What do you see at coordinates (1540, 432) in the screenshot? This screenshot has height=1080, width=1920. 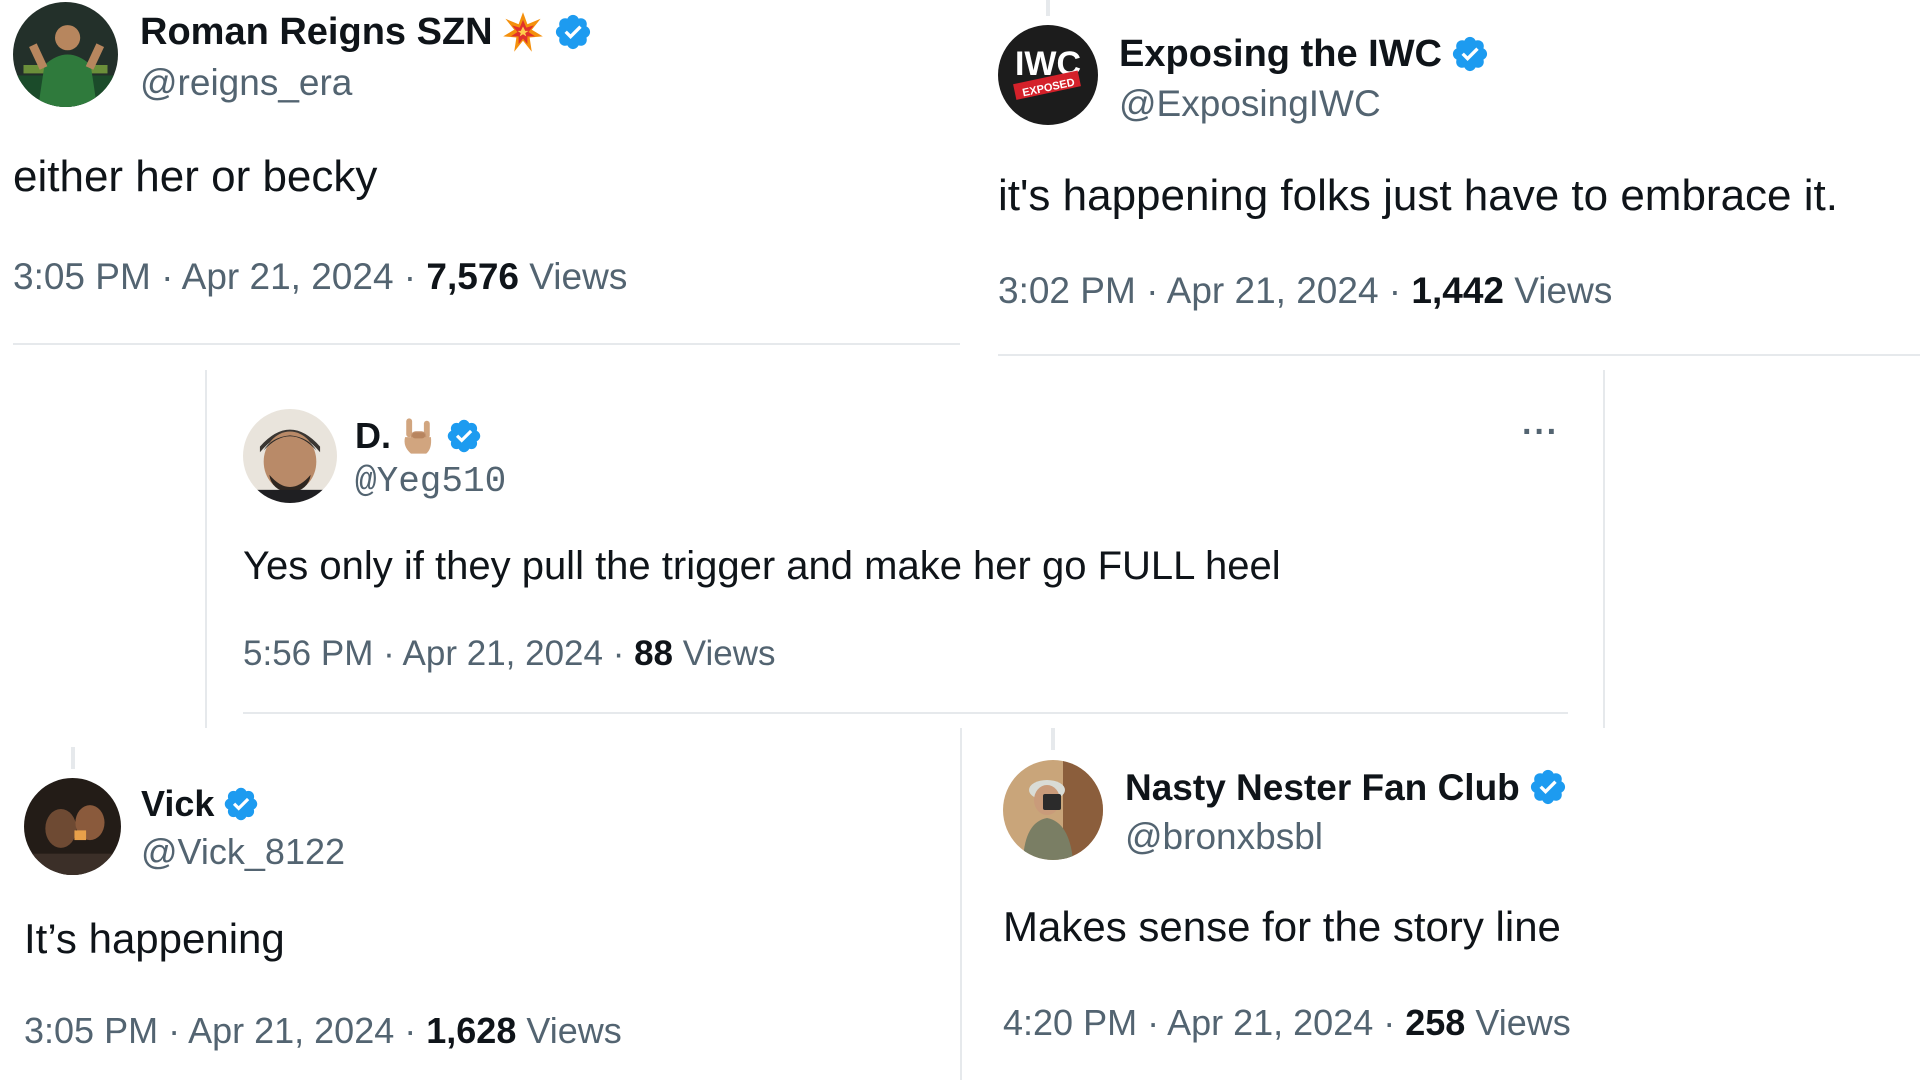 I see `more-options-icon: ···` at bounding box center [1540, 432].